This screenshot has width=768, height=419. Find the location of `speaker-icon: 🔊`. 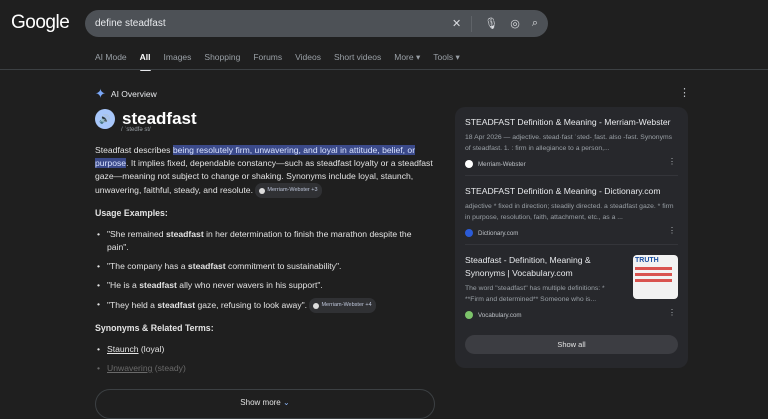

speaker-icon: 🔊 is located at coordinates (105, 119).